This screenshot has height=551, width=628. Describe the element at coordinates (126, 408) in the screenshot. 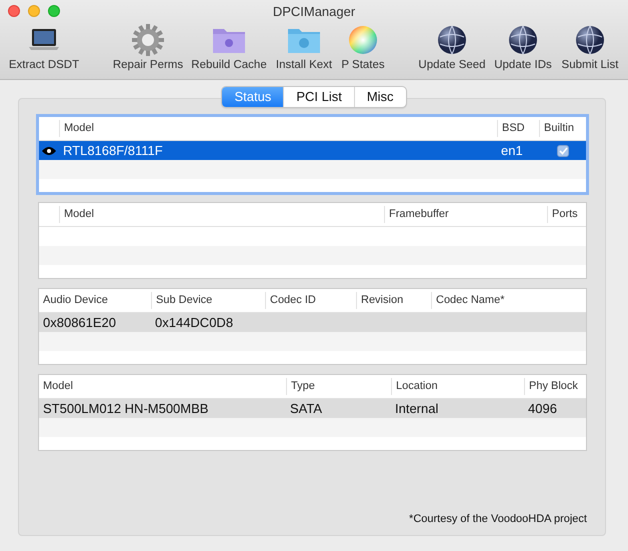

I see `table-cell-text: ST500LM012 HN-M500MBB` at that location.